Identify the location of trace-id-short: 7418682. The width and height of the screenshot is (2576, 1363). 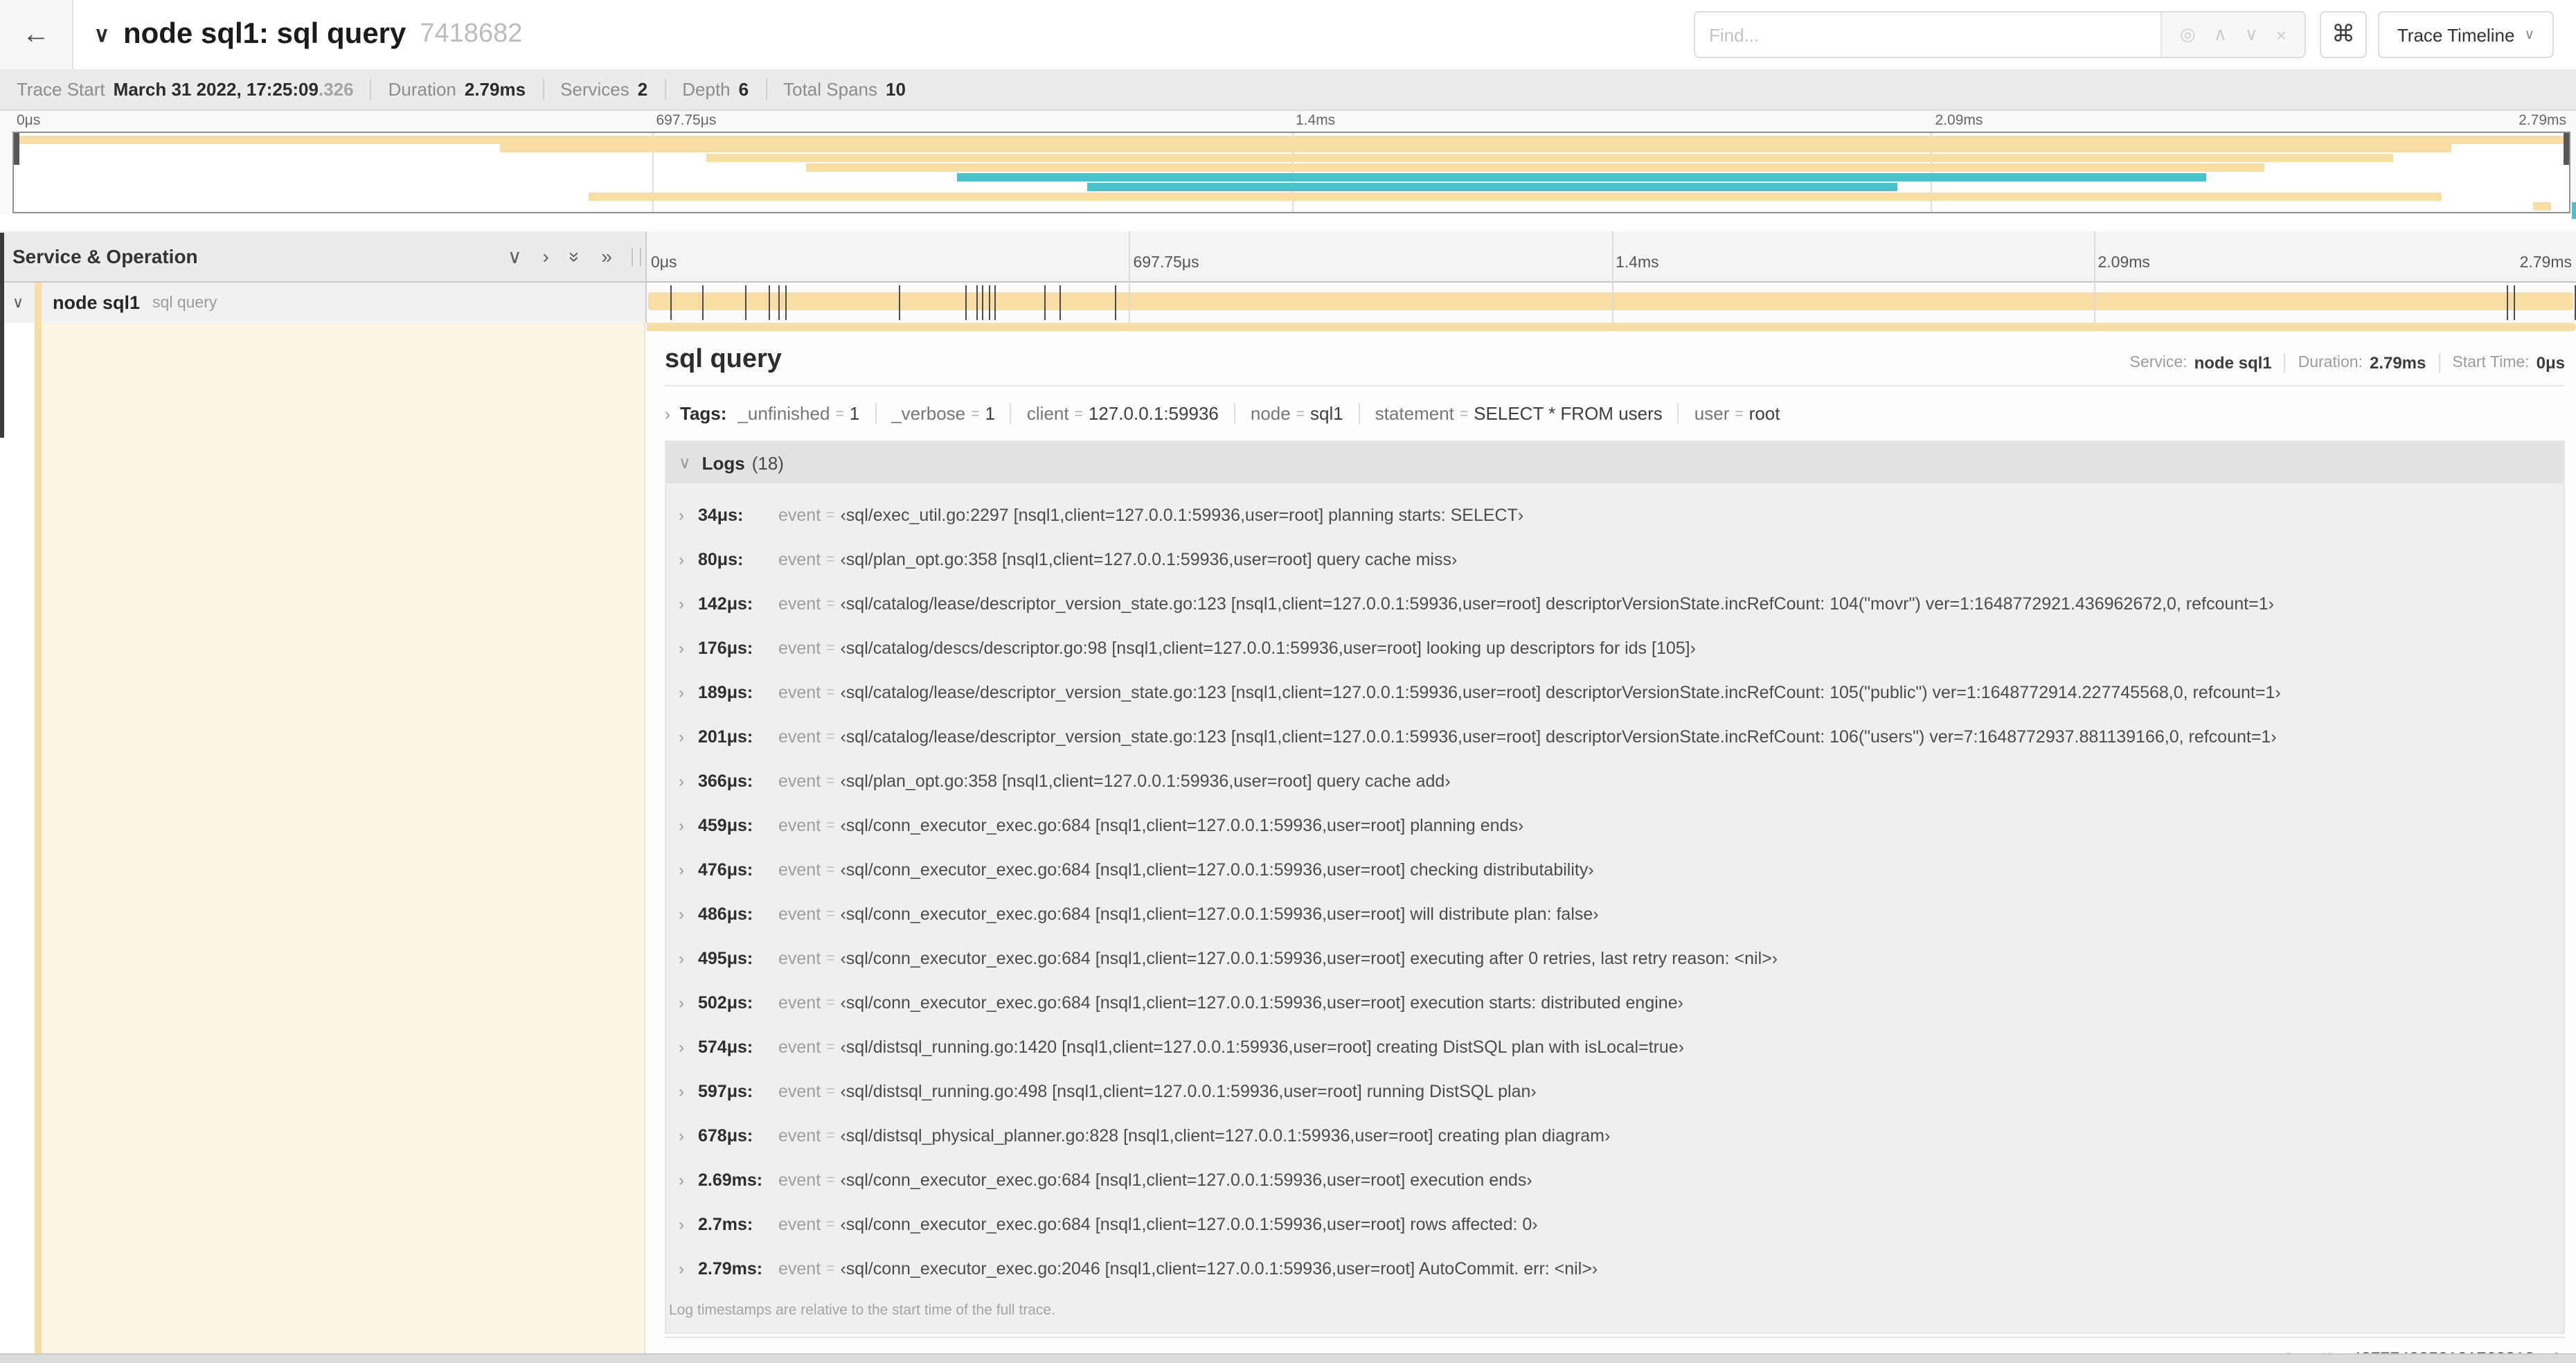
(471, 33).